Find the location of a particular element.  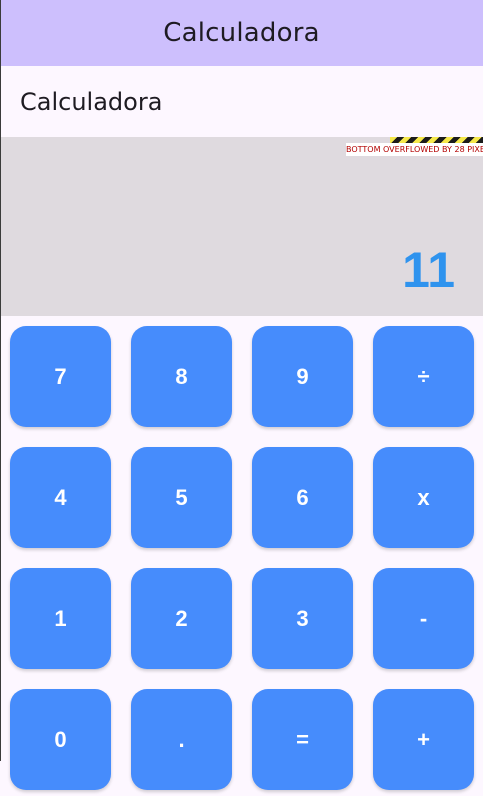

key-5: 5 is located at coordinates (181, 497).